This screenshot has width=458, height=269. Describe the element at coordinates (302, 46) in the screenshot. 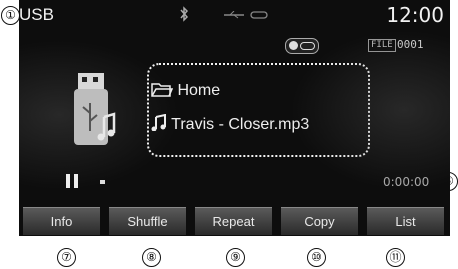

I see `repeat-indicator-icon` at that location.